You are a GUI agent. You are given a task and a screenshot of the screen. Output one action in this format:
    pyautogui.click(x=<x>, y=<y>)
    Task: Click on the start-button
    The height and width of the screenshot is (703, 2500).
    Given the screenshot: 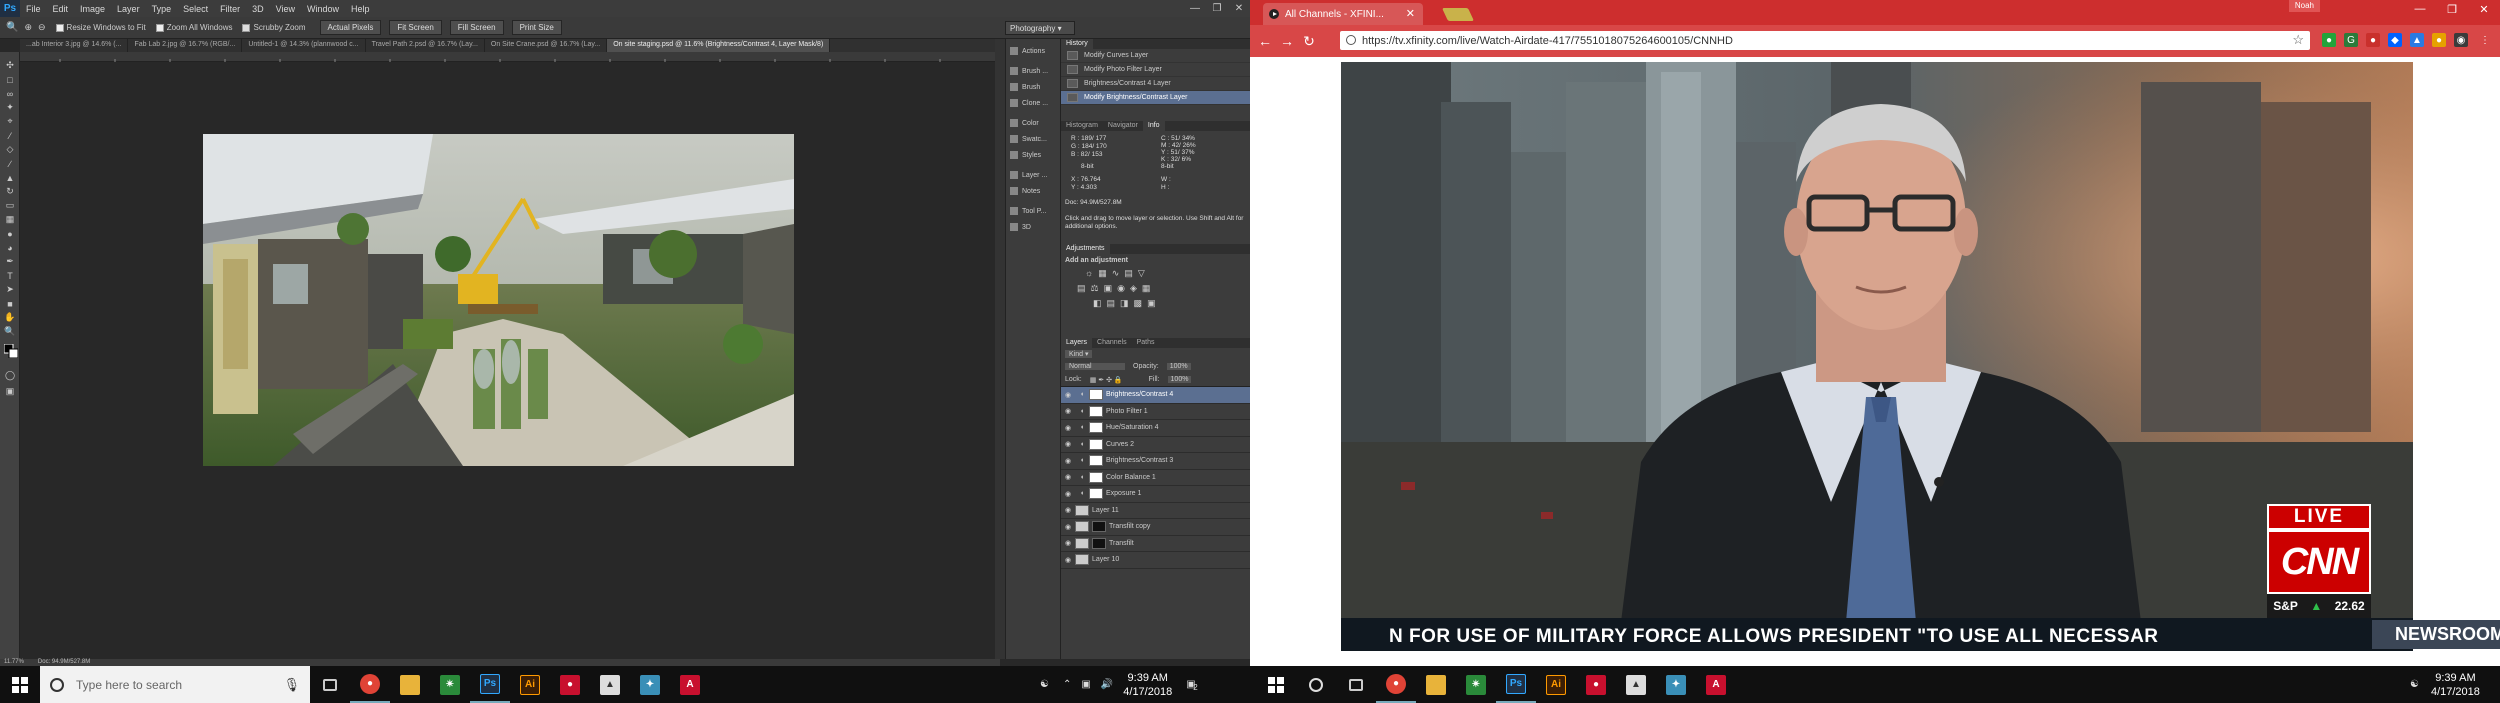 What is the action you would take?
    pyautogui.click(x=20, y=684)
    